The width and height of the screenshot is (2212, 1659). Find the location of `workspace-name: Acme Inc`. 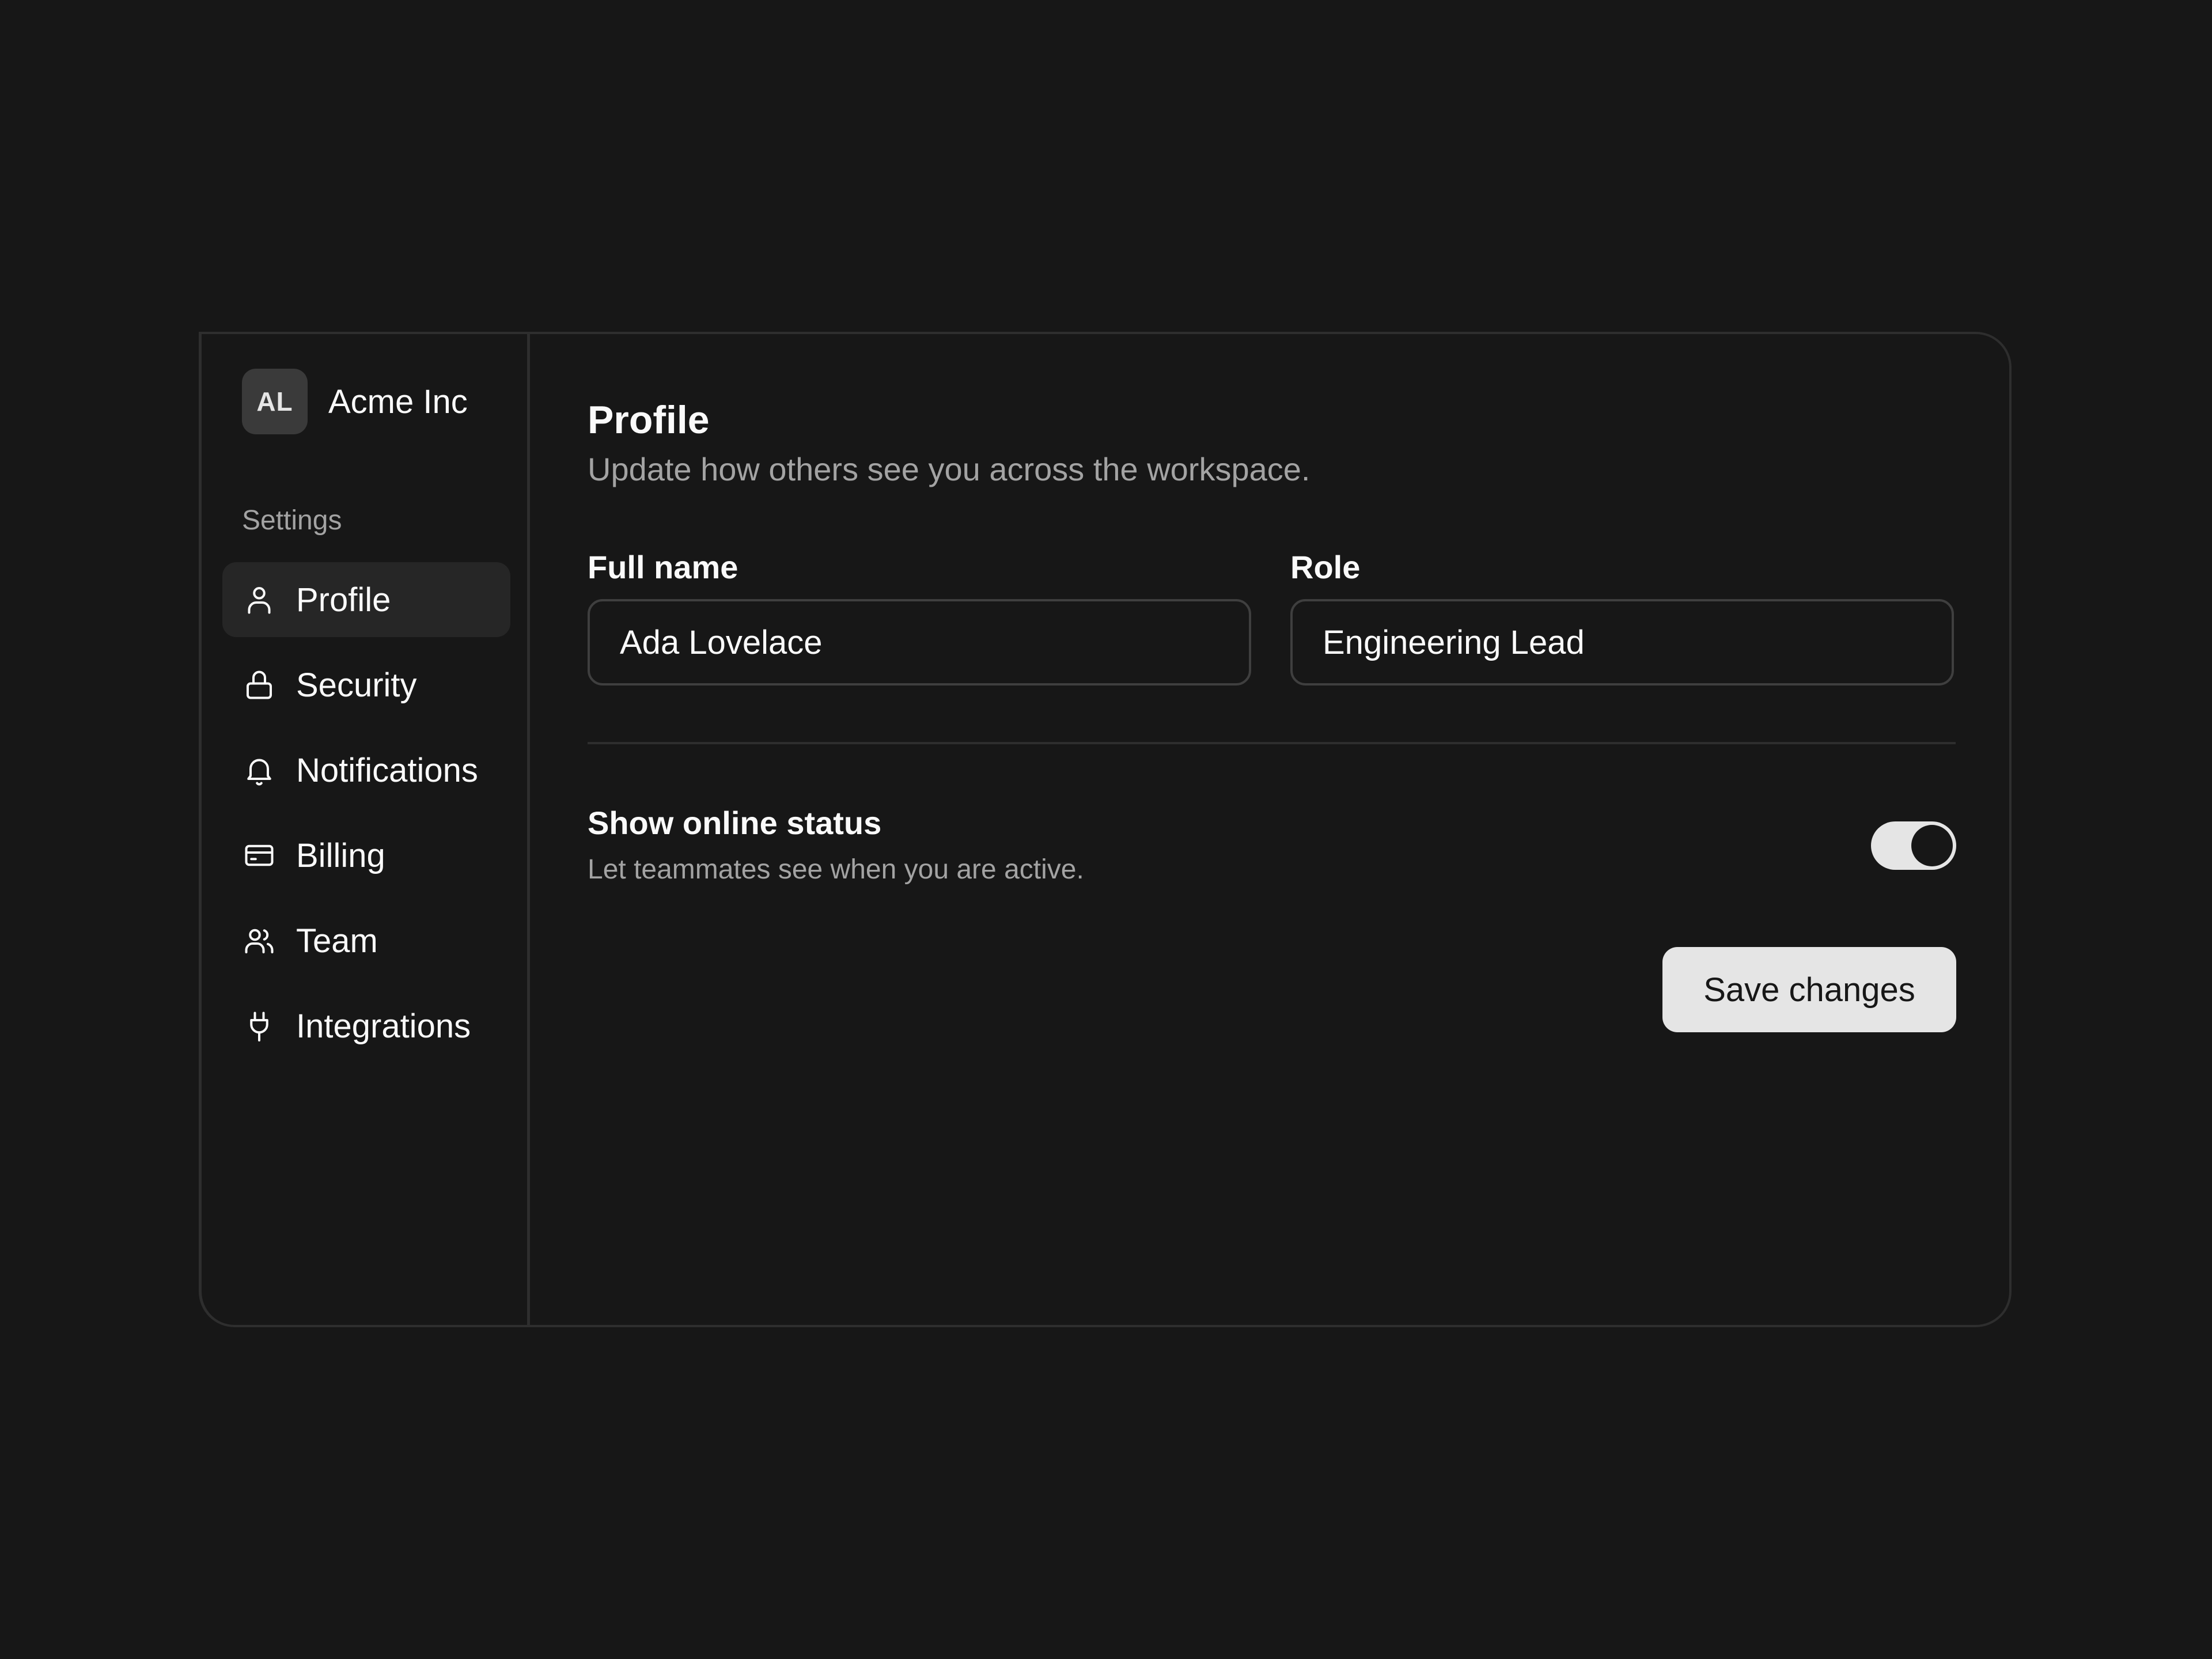

workspace-name: Acme Inc is located at coordinates (398, 401).